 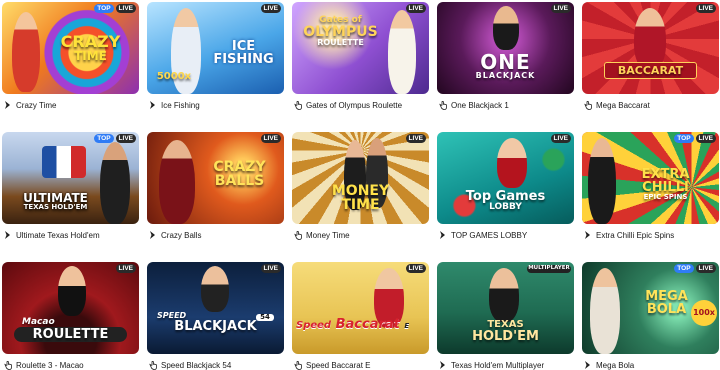 What do you see at coordinates (70, 308) in the screenshot?
I see `game-thumbnail: Macao ROULETTE LIVE` at bounding box center [70, 308].